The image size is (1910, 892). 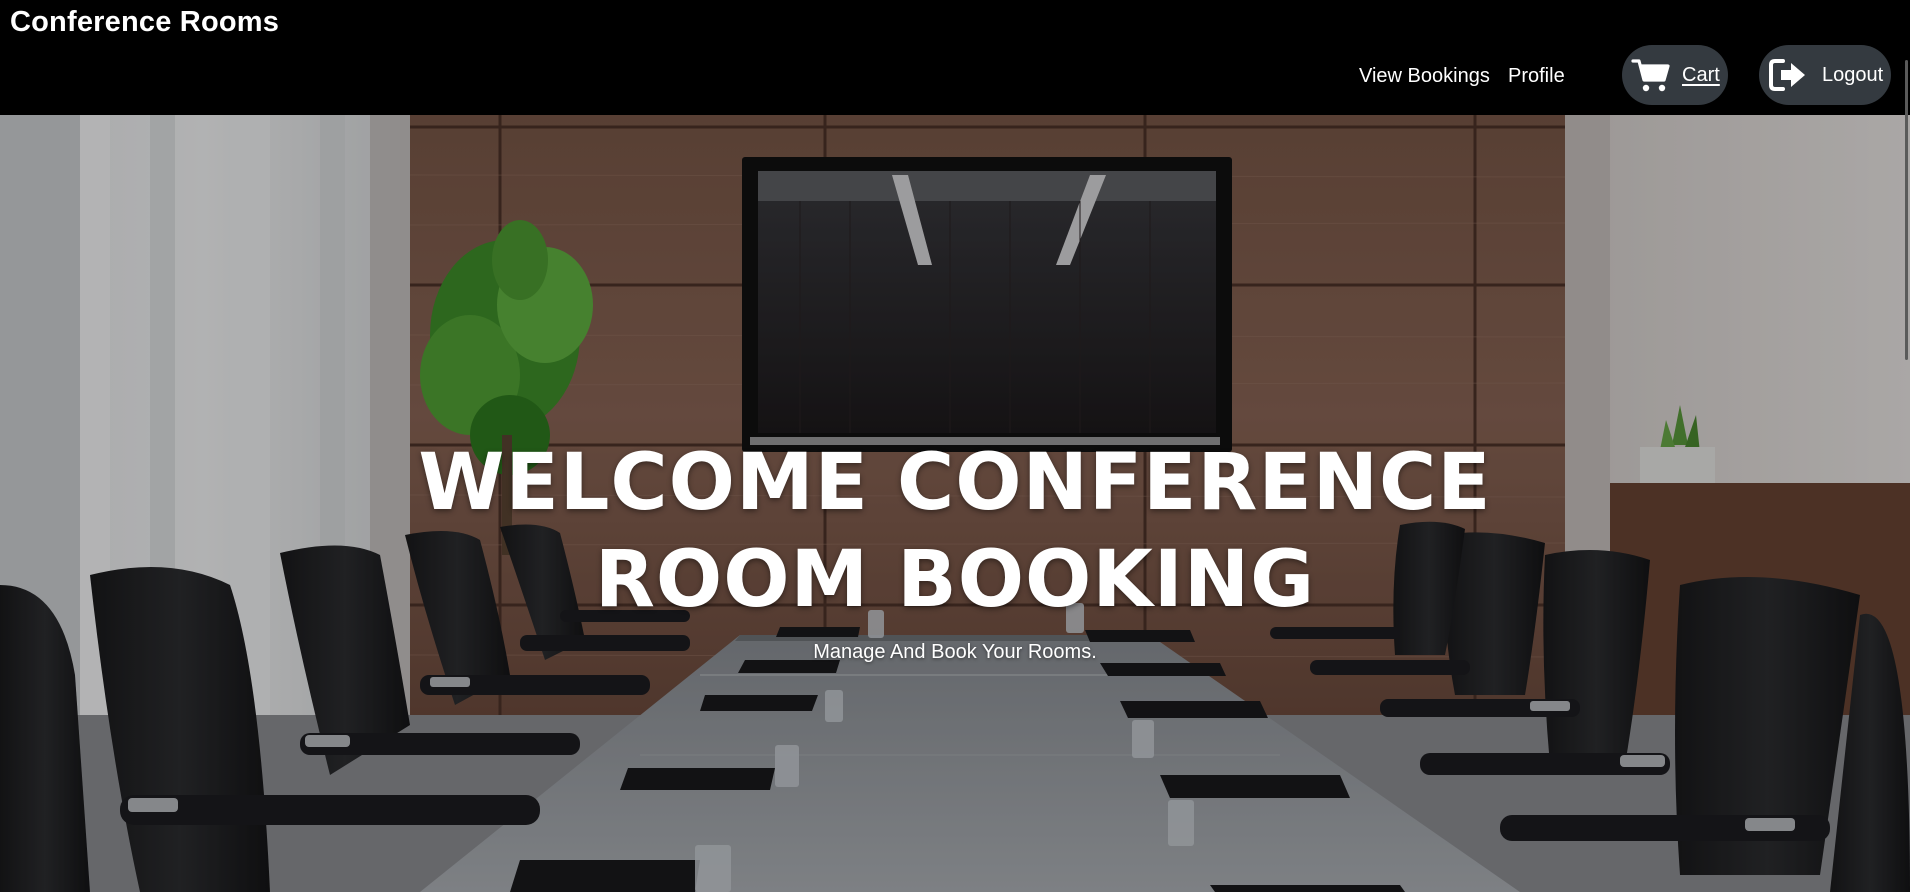 I want to click on hero-title-line-1: WELCOME CONFERENCE, so click(x=955, y=483).